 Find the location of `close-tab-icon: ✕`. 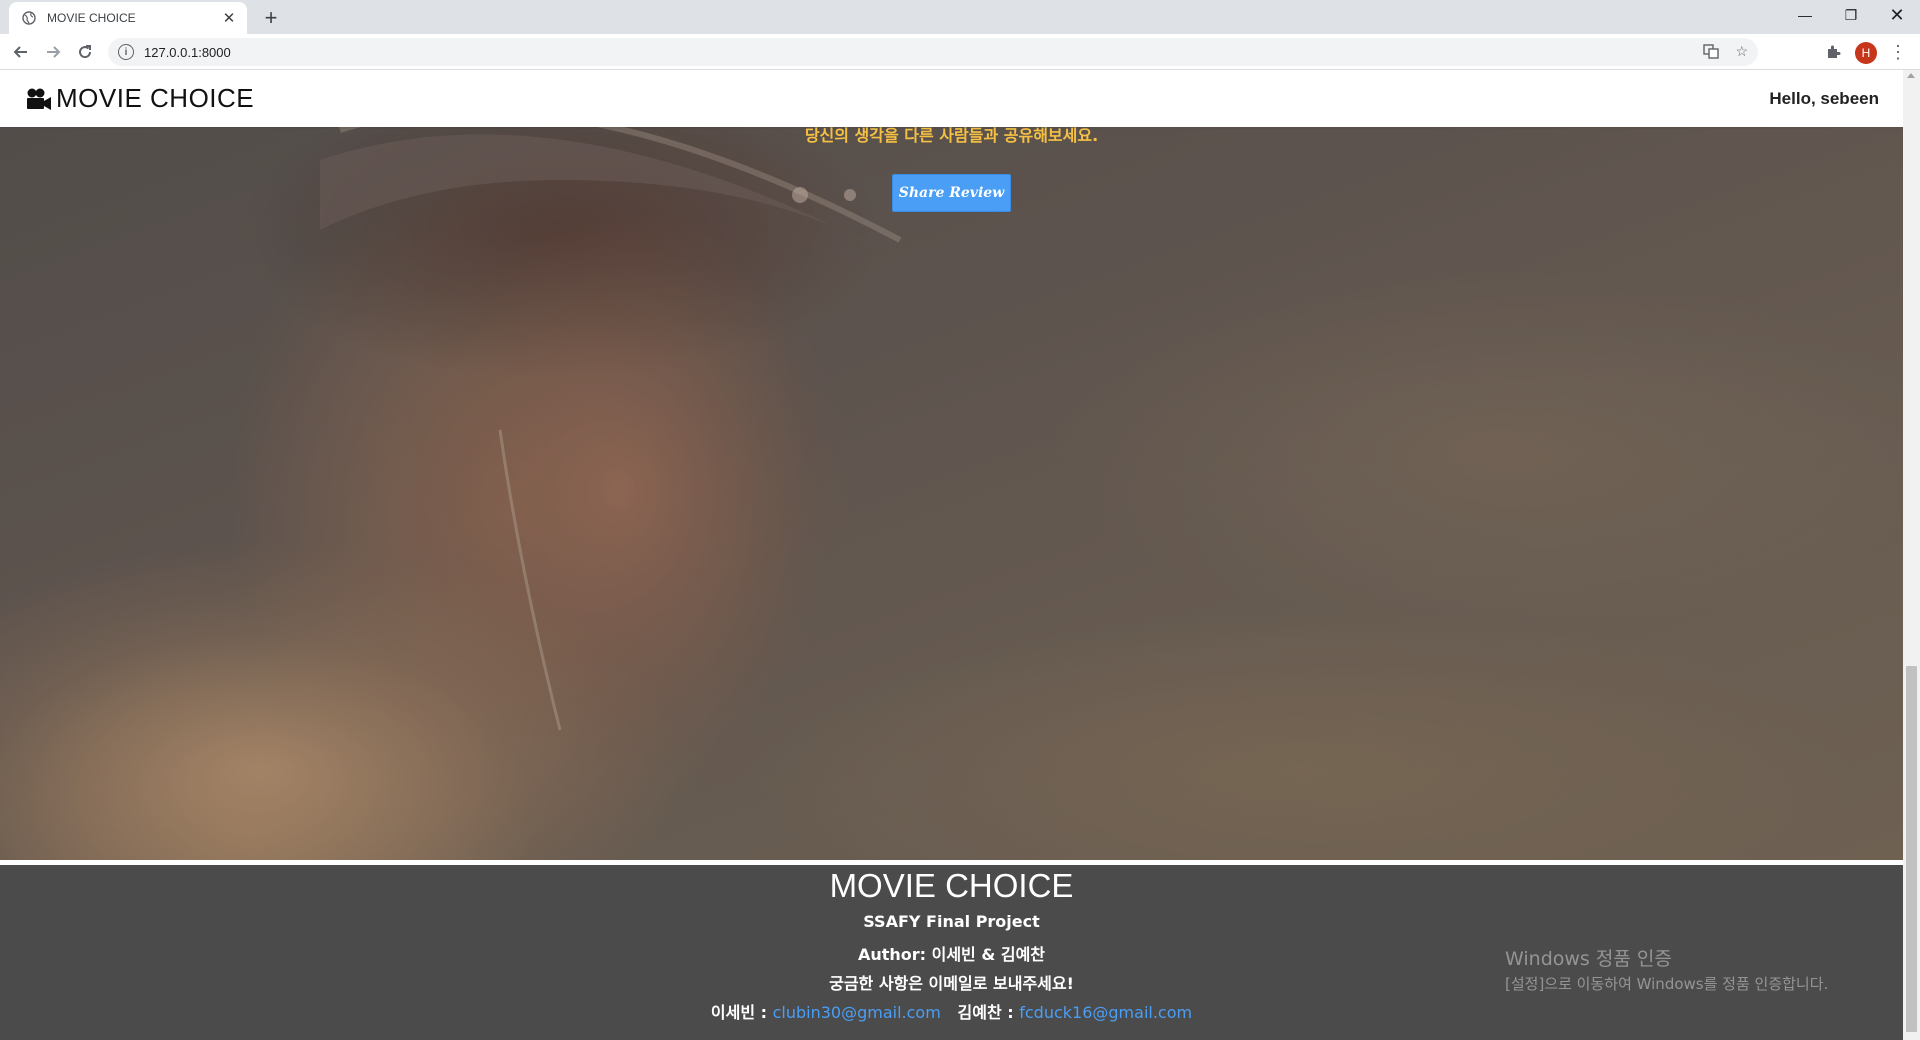

close-tab-icon: ✕ is located at coordinates (229, 18).